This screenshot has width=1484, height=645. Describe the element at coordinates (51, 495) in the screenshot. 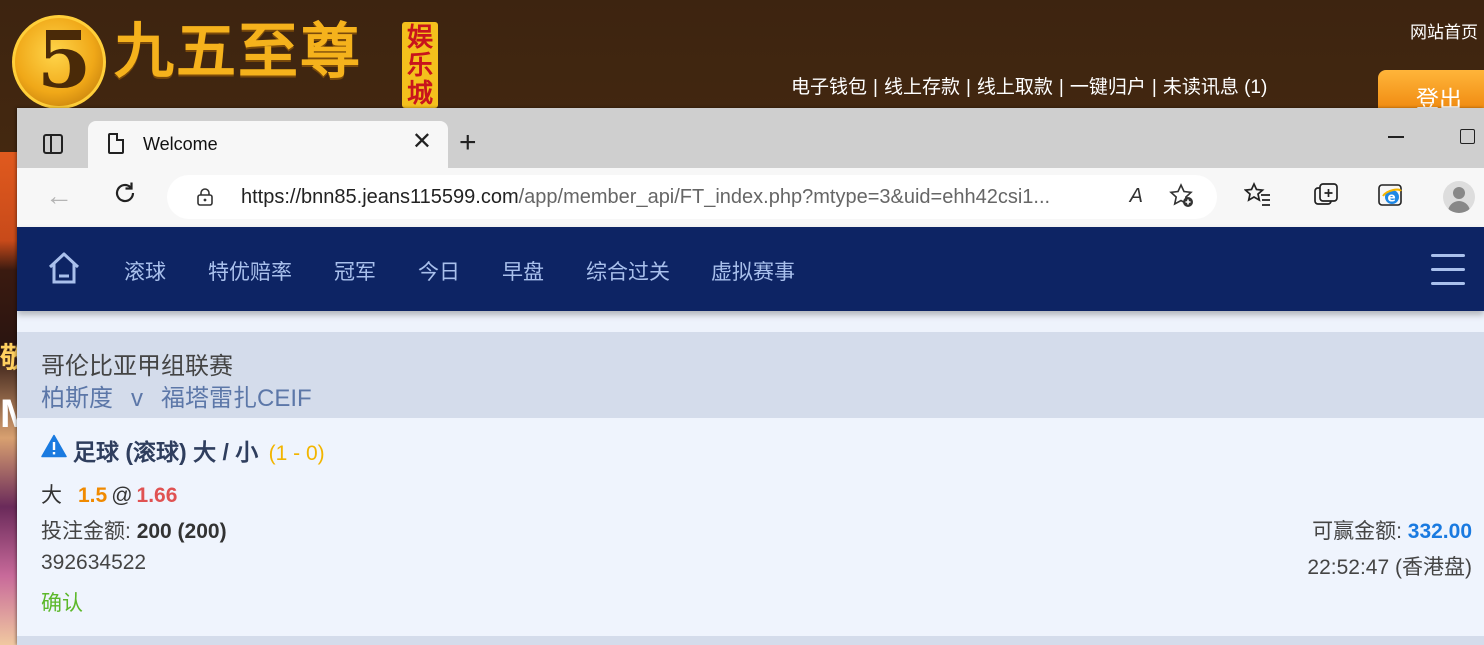

I see `pick-label: 大` at that location.